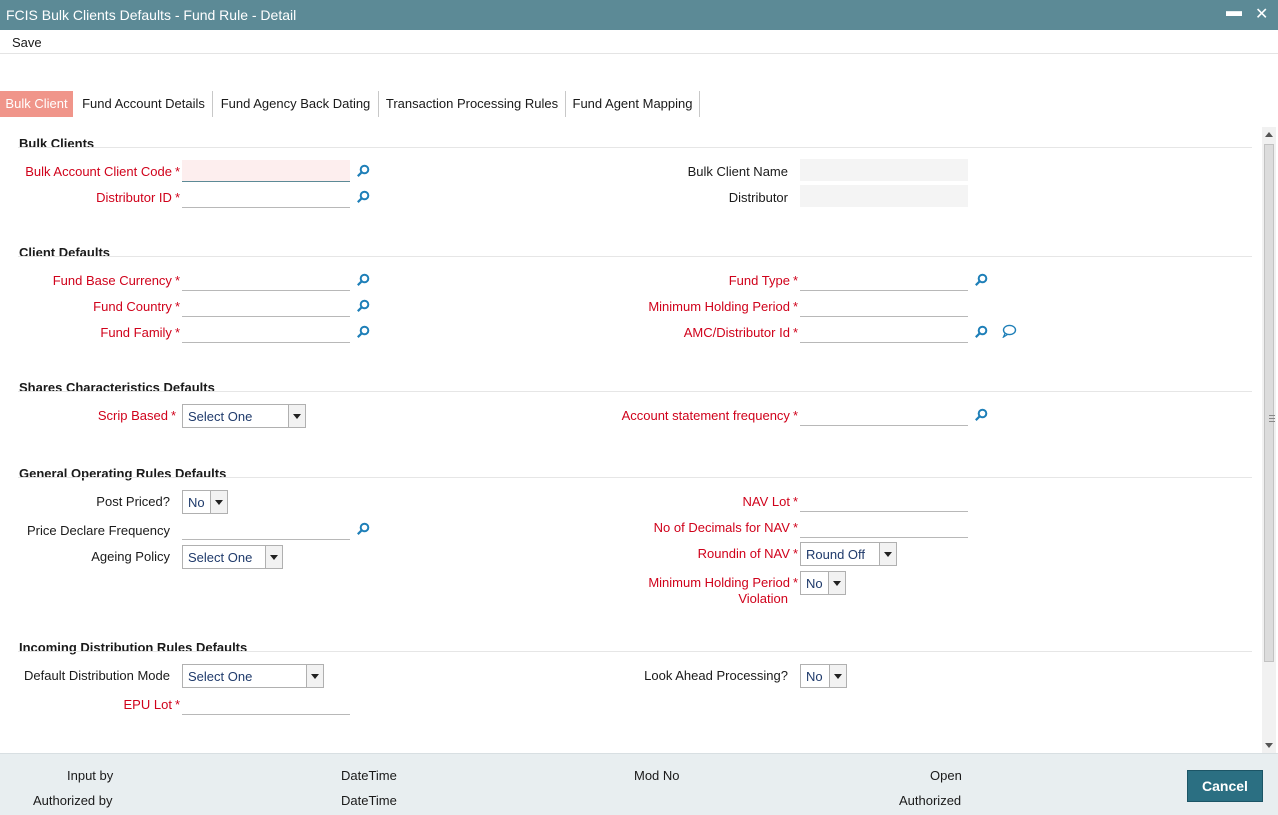 Image resolution: width=1278 pixels, height=815 pixels. What do you see at coordinates (1269, 745) in the screenshot?
I see `scroll-down-icon` at bounding box center [1269, 745].